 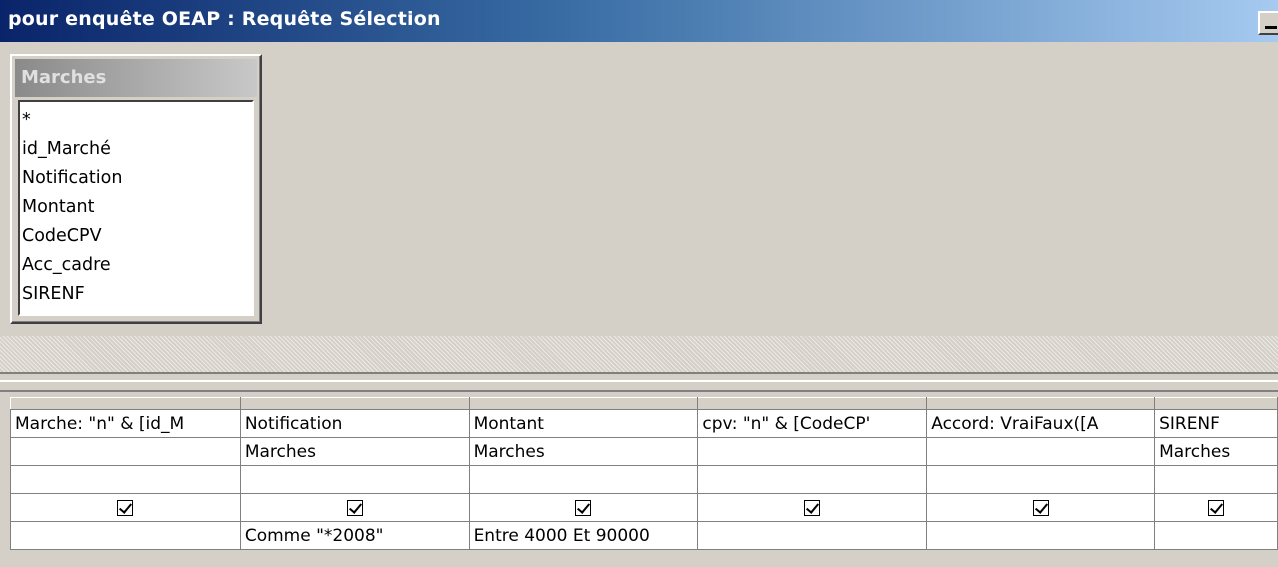 What do you see at coordinates (137, 178) in the screenshot?
I see `field-list-item: Notification` at bounding box center [137, 178].